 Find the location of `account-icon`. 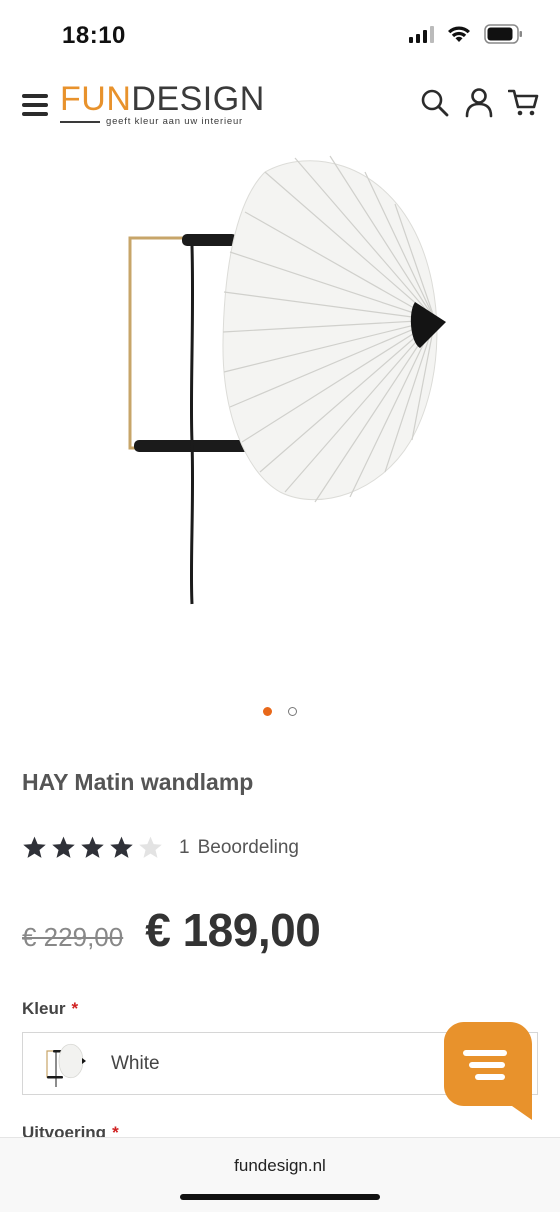

account-icon is located at coordinates (479, 102).